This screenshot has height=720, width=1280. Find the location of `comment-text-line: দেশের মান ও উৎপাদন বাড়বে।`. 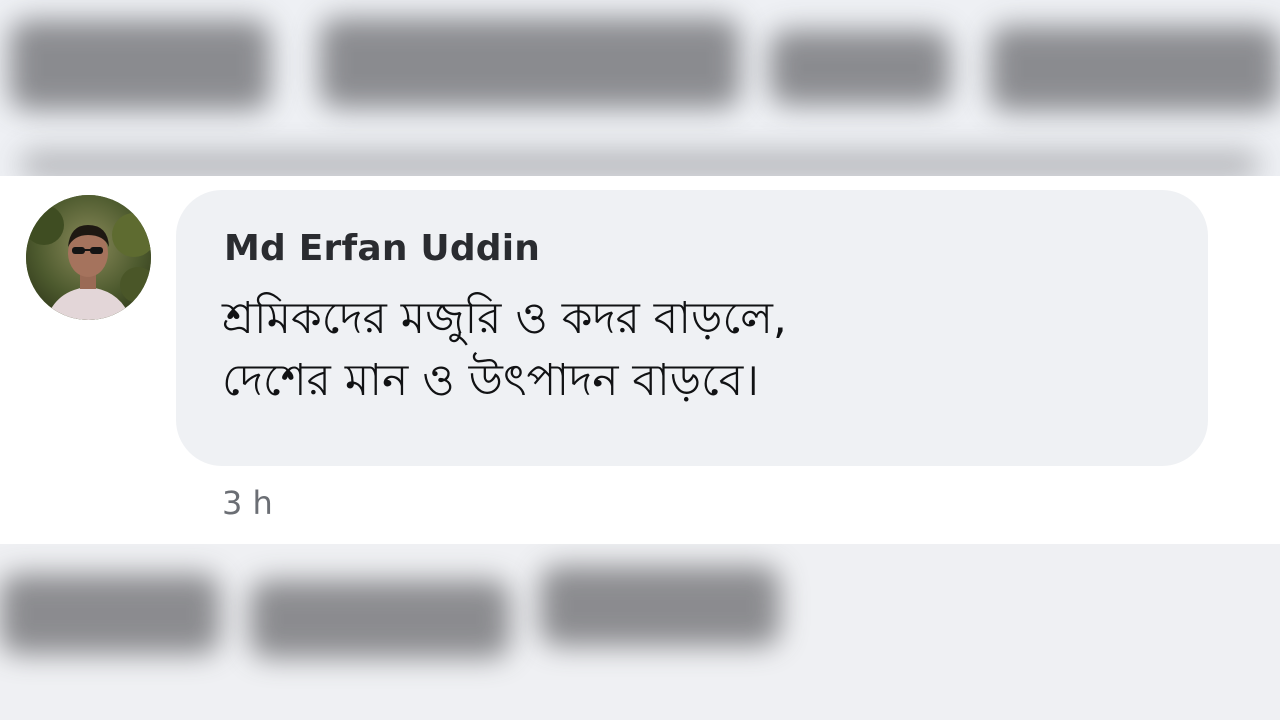

comment-text-line: দেশের মান ও উৎপাদন বাড়বে। is located at coordinates (491, 380).